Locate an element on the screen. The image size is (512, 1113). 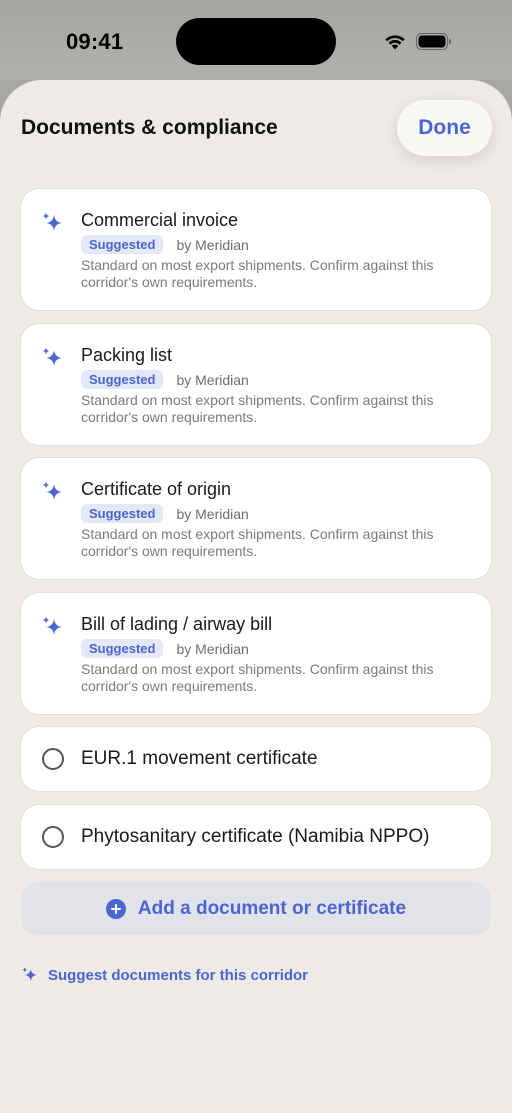
doc-row-phytosanitary: Phytosanitary certificate (Namibia NPPO) is located at coordinates (256, 837).